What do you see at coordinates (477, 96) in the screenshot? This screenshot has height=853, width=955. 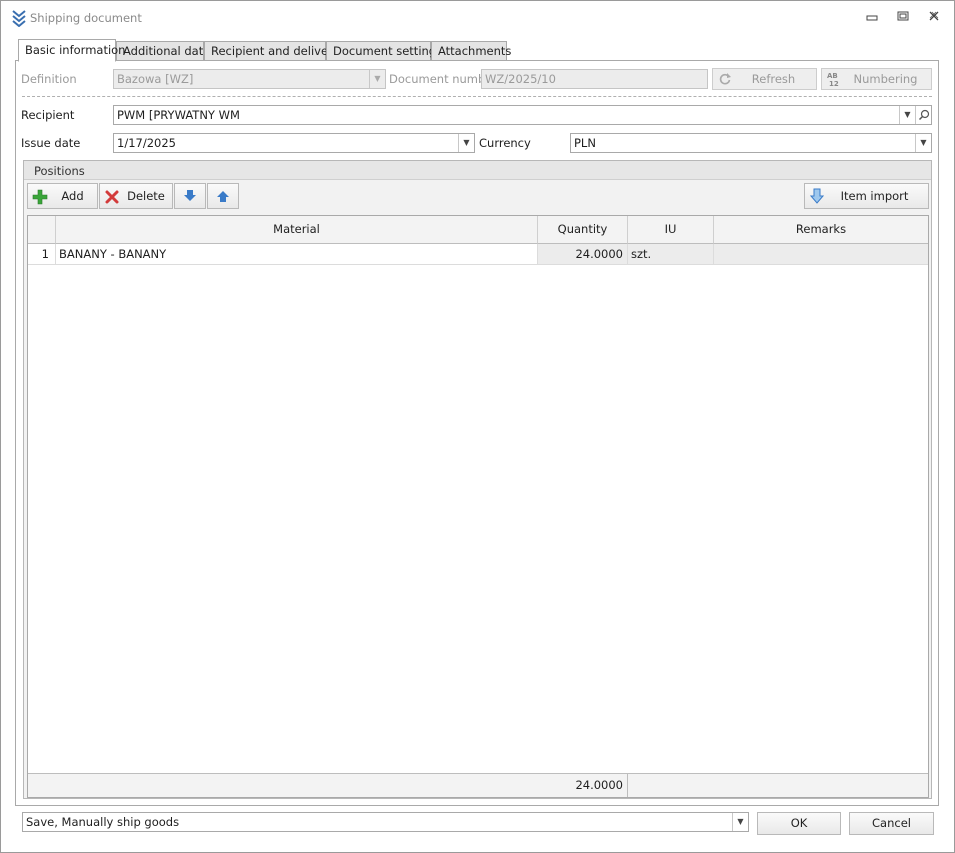 I see `separator-line` at bounding box center [477, 96].